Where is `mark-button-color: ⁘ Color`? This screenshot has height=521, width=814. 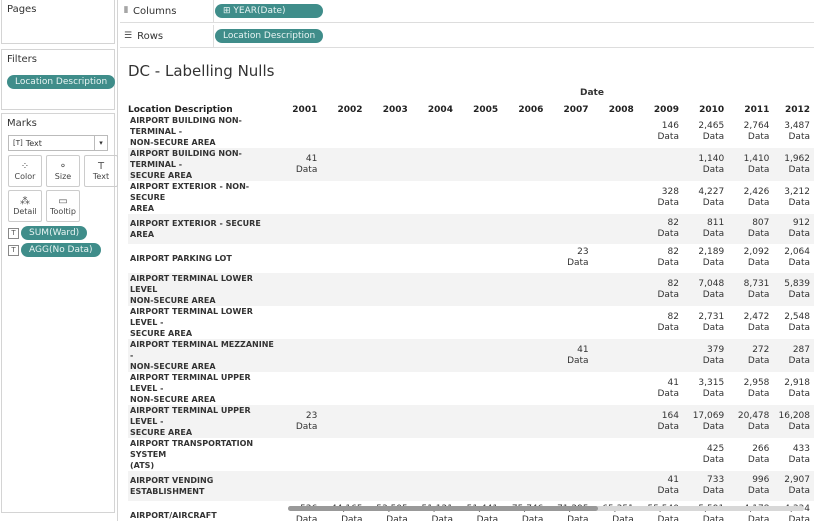
mark-button-color: ⁘ Color is located at coordinates (25, 171).